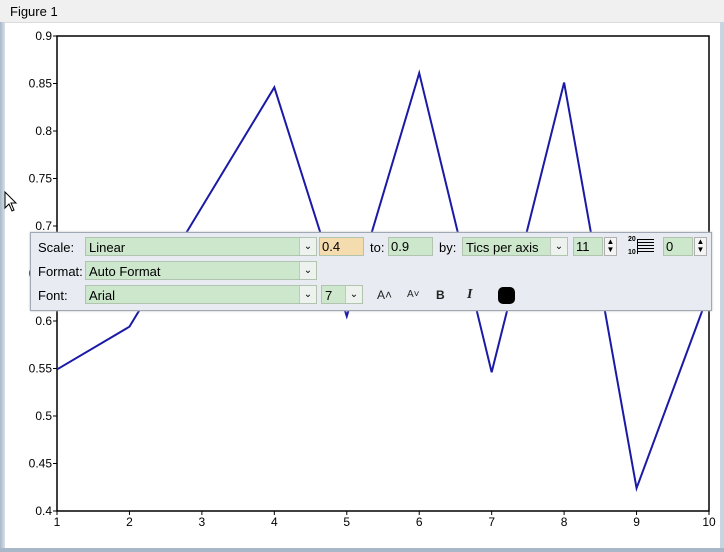  I want to click on decrease-font-icon: A˅, so click(413, 294).